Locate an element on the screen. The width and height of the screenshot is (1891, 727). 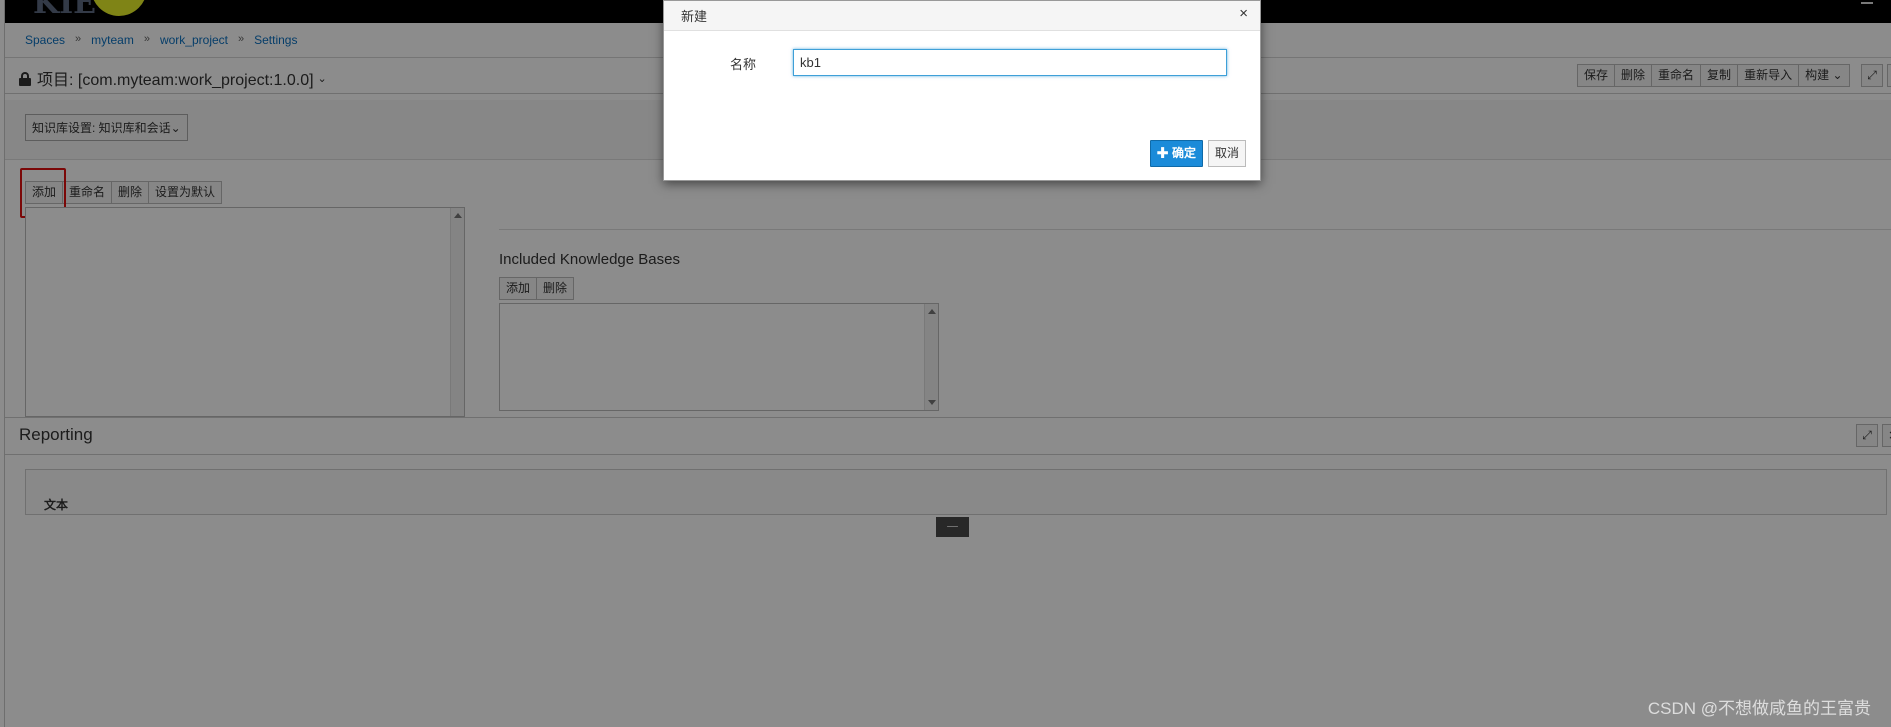
cancel-button: 取消 is located at coordinates (1226, 153).